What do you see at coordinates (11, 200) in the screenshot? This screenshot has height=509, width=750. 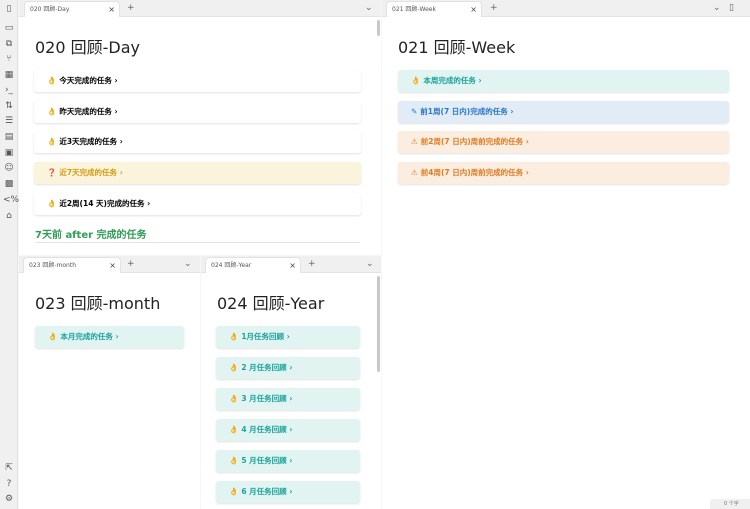 I see `percent-code-icon: <%` at bounding box center [11, 200].